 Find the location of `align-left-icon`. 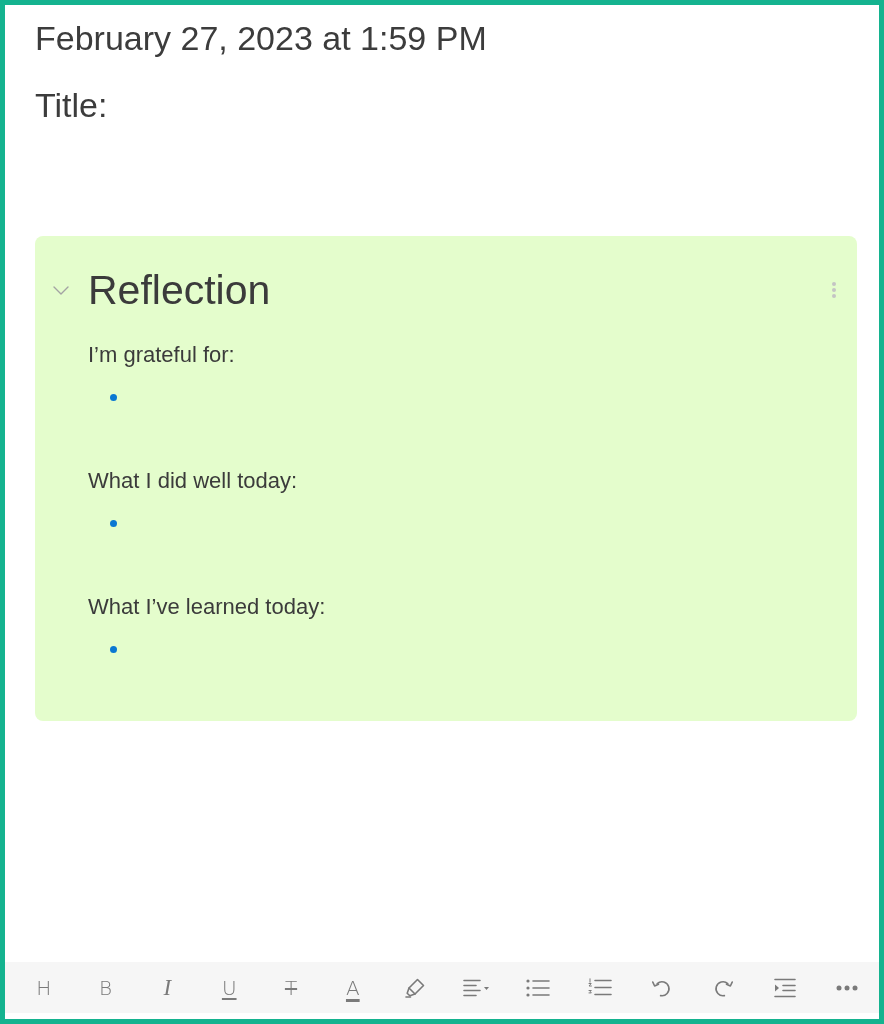

align-left-icon is located at coordinates (476, 987).